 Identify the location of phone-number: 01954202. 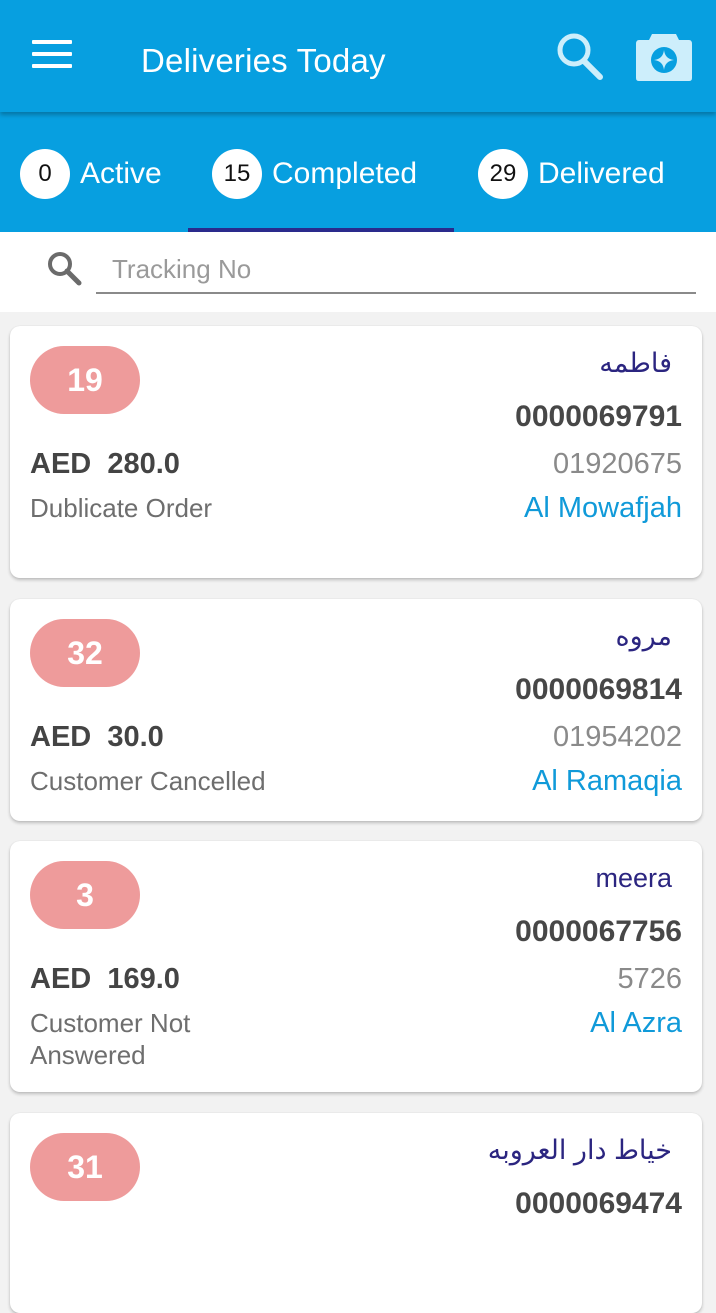
(617, 737).